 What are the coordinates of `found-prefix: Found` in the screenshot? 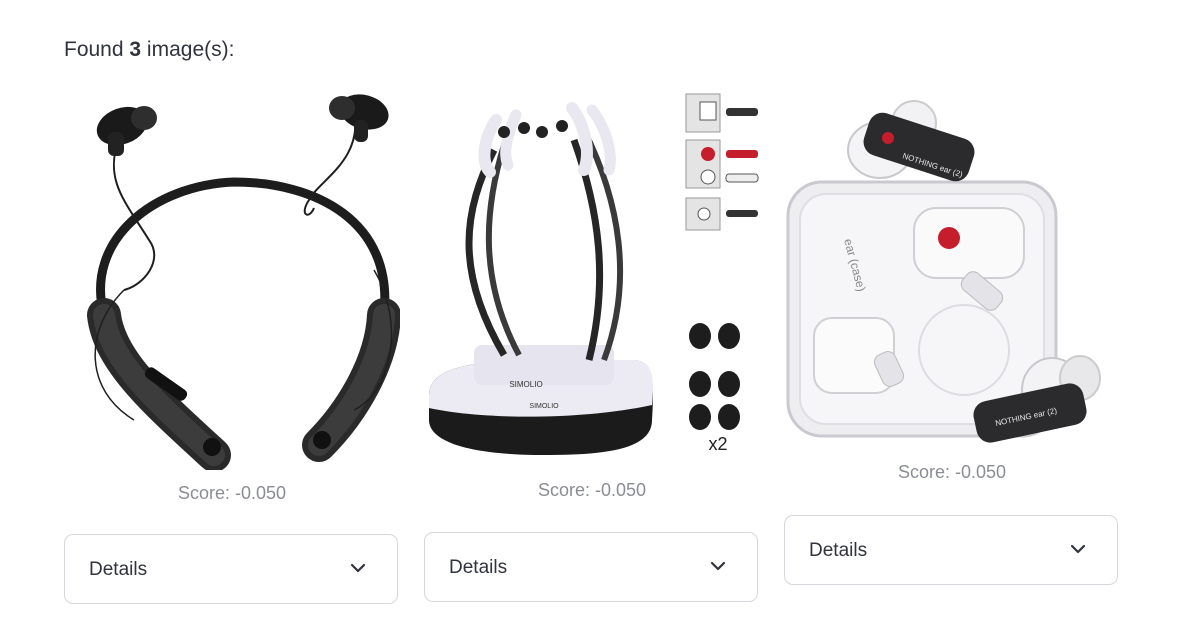 It's located at (94, 49).